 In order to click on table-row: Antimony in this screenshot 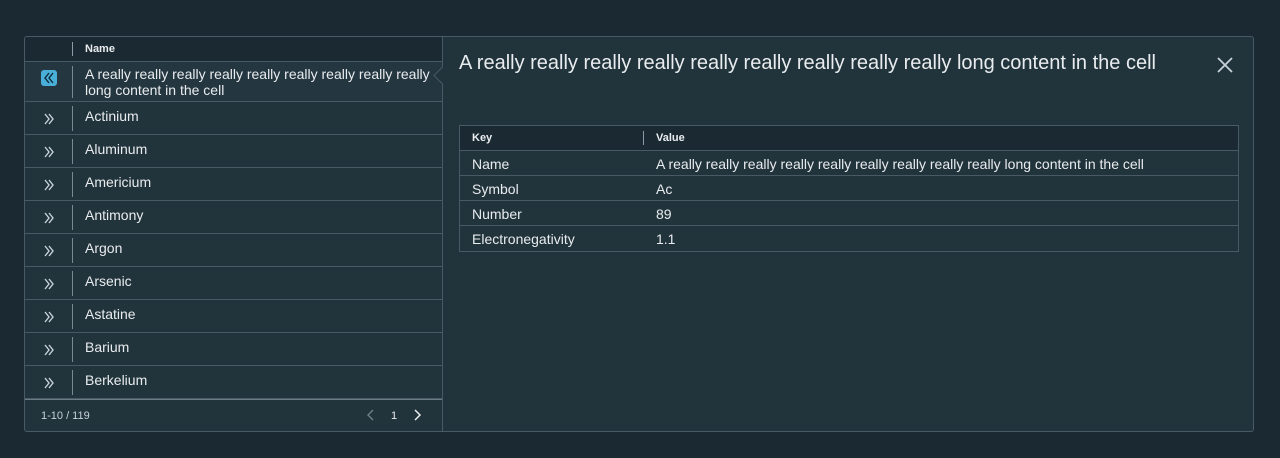, I will do `click(233, 217)`.